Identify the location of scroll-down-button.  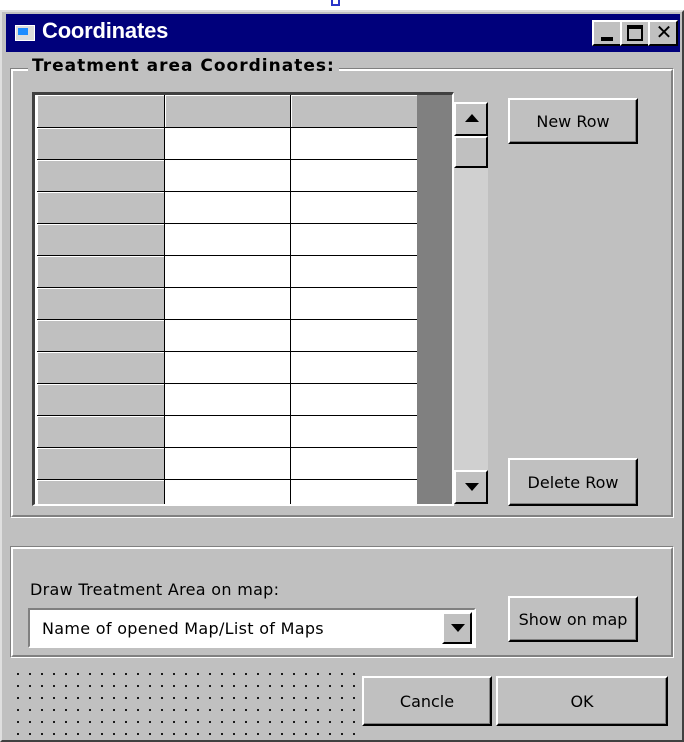
(471, 487).